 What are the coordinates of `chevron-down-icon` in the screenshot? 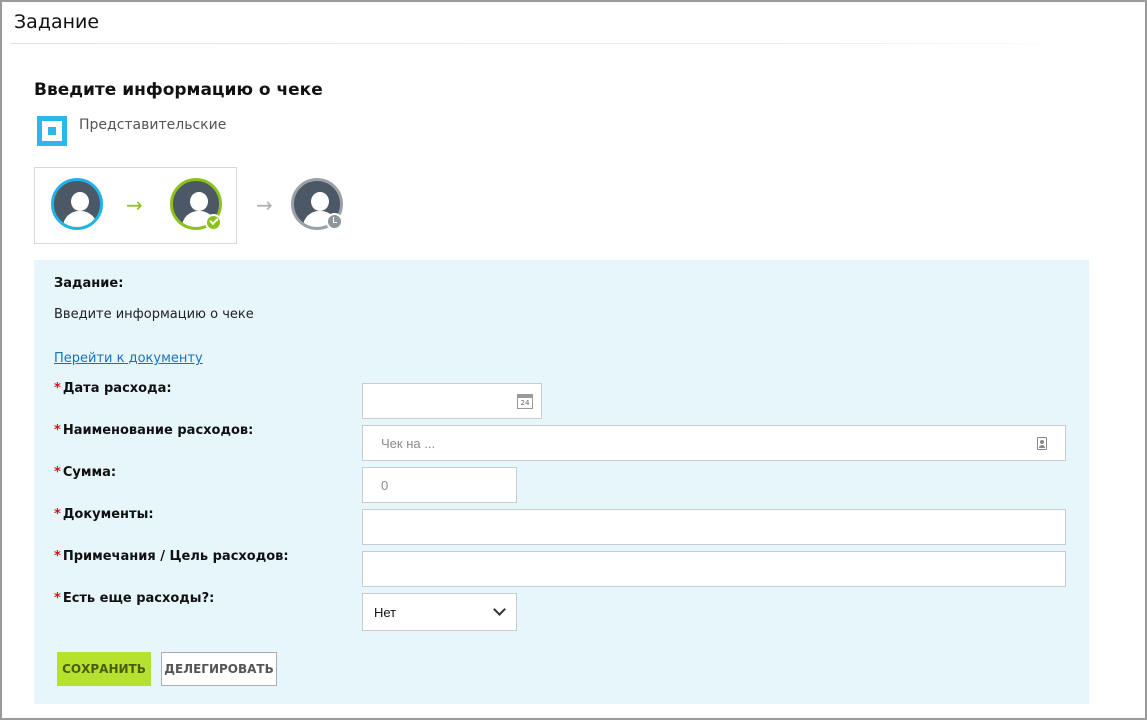 It's located at (499, 609).